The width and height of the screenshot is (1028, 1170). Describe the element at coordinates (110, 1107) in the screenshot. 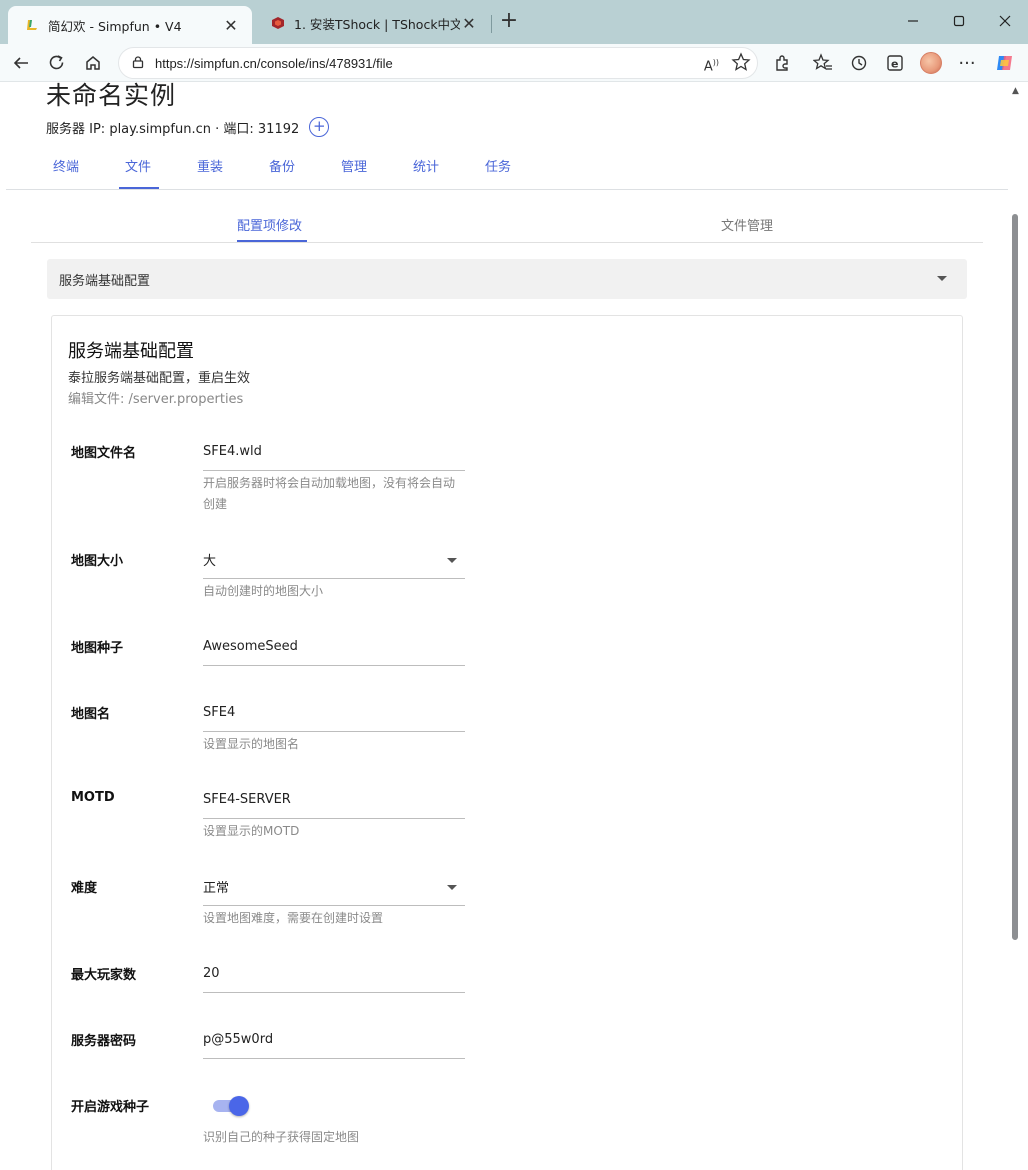

I see `field-label: 开启游戏种子` at that location.